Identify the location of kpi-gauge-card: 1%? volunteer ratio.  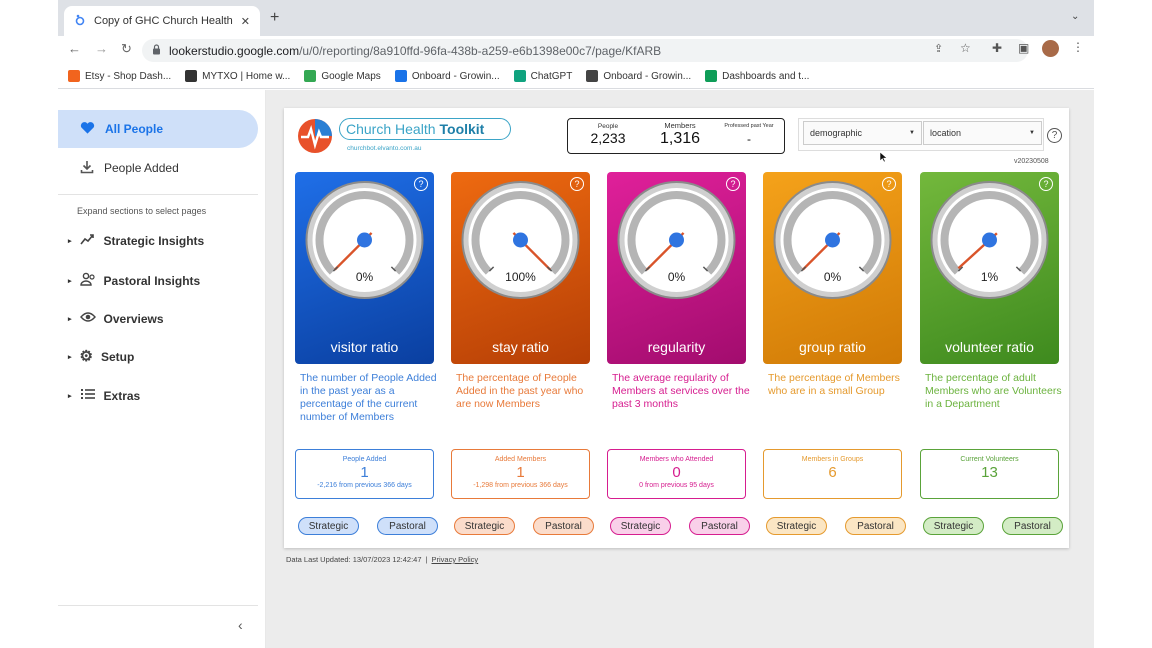
(989, 268).